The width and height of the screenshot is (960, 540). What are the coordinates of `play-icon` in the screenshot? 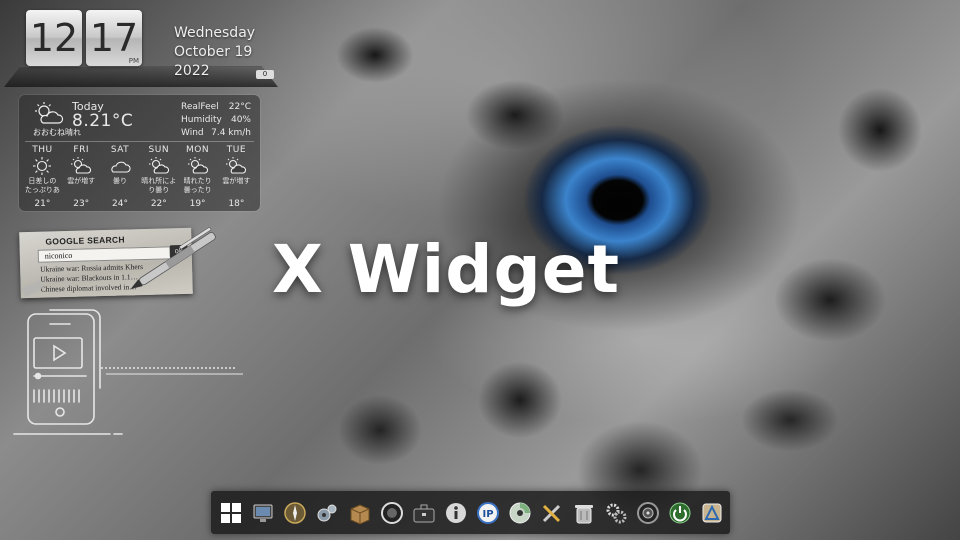 It's located at (60, 353).